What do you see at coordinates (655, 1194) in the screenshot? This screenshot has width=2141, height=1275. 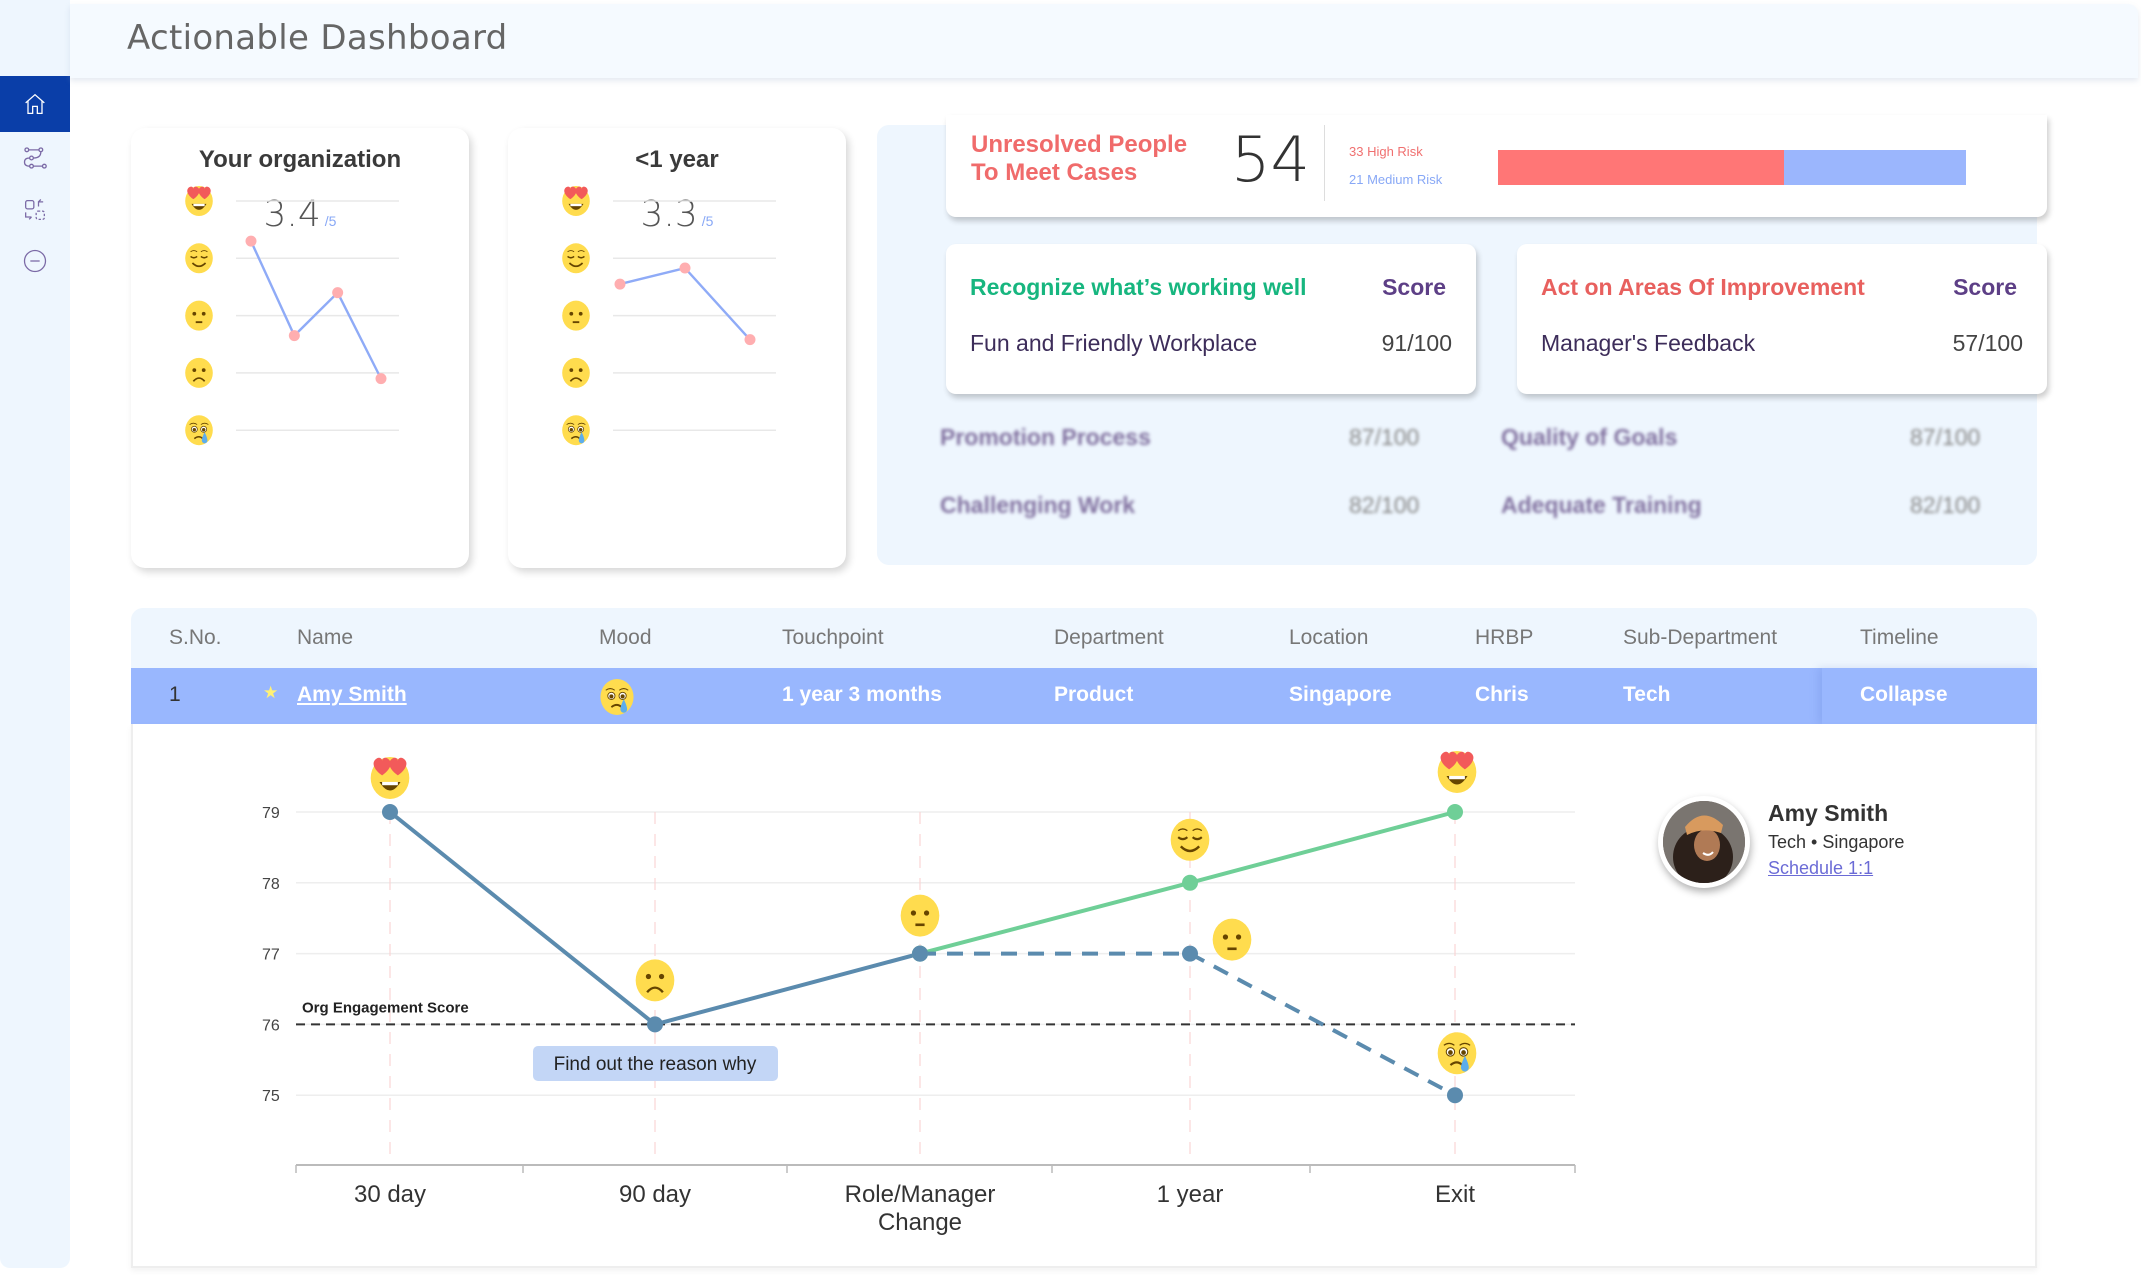 I see `x-tick-label: 90 day` at bounding box center [655, 1194].